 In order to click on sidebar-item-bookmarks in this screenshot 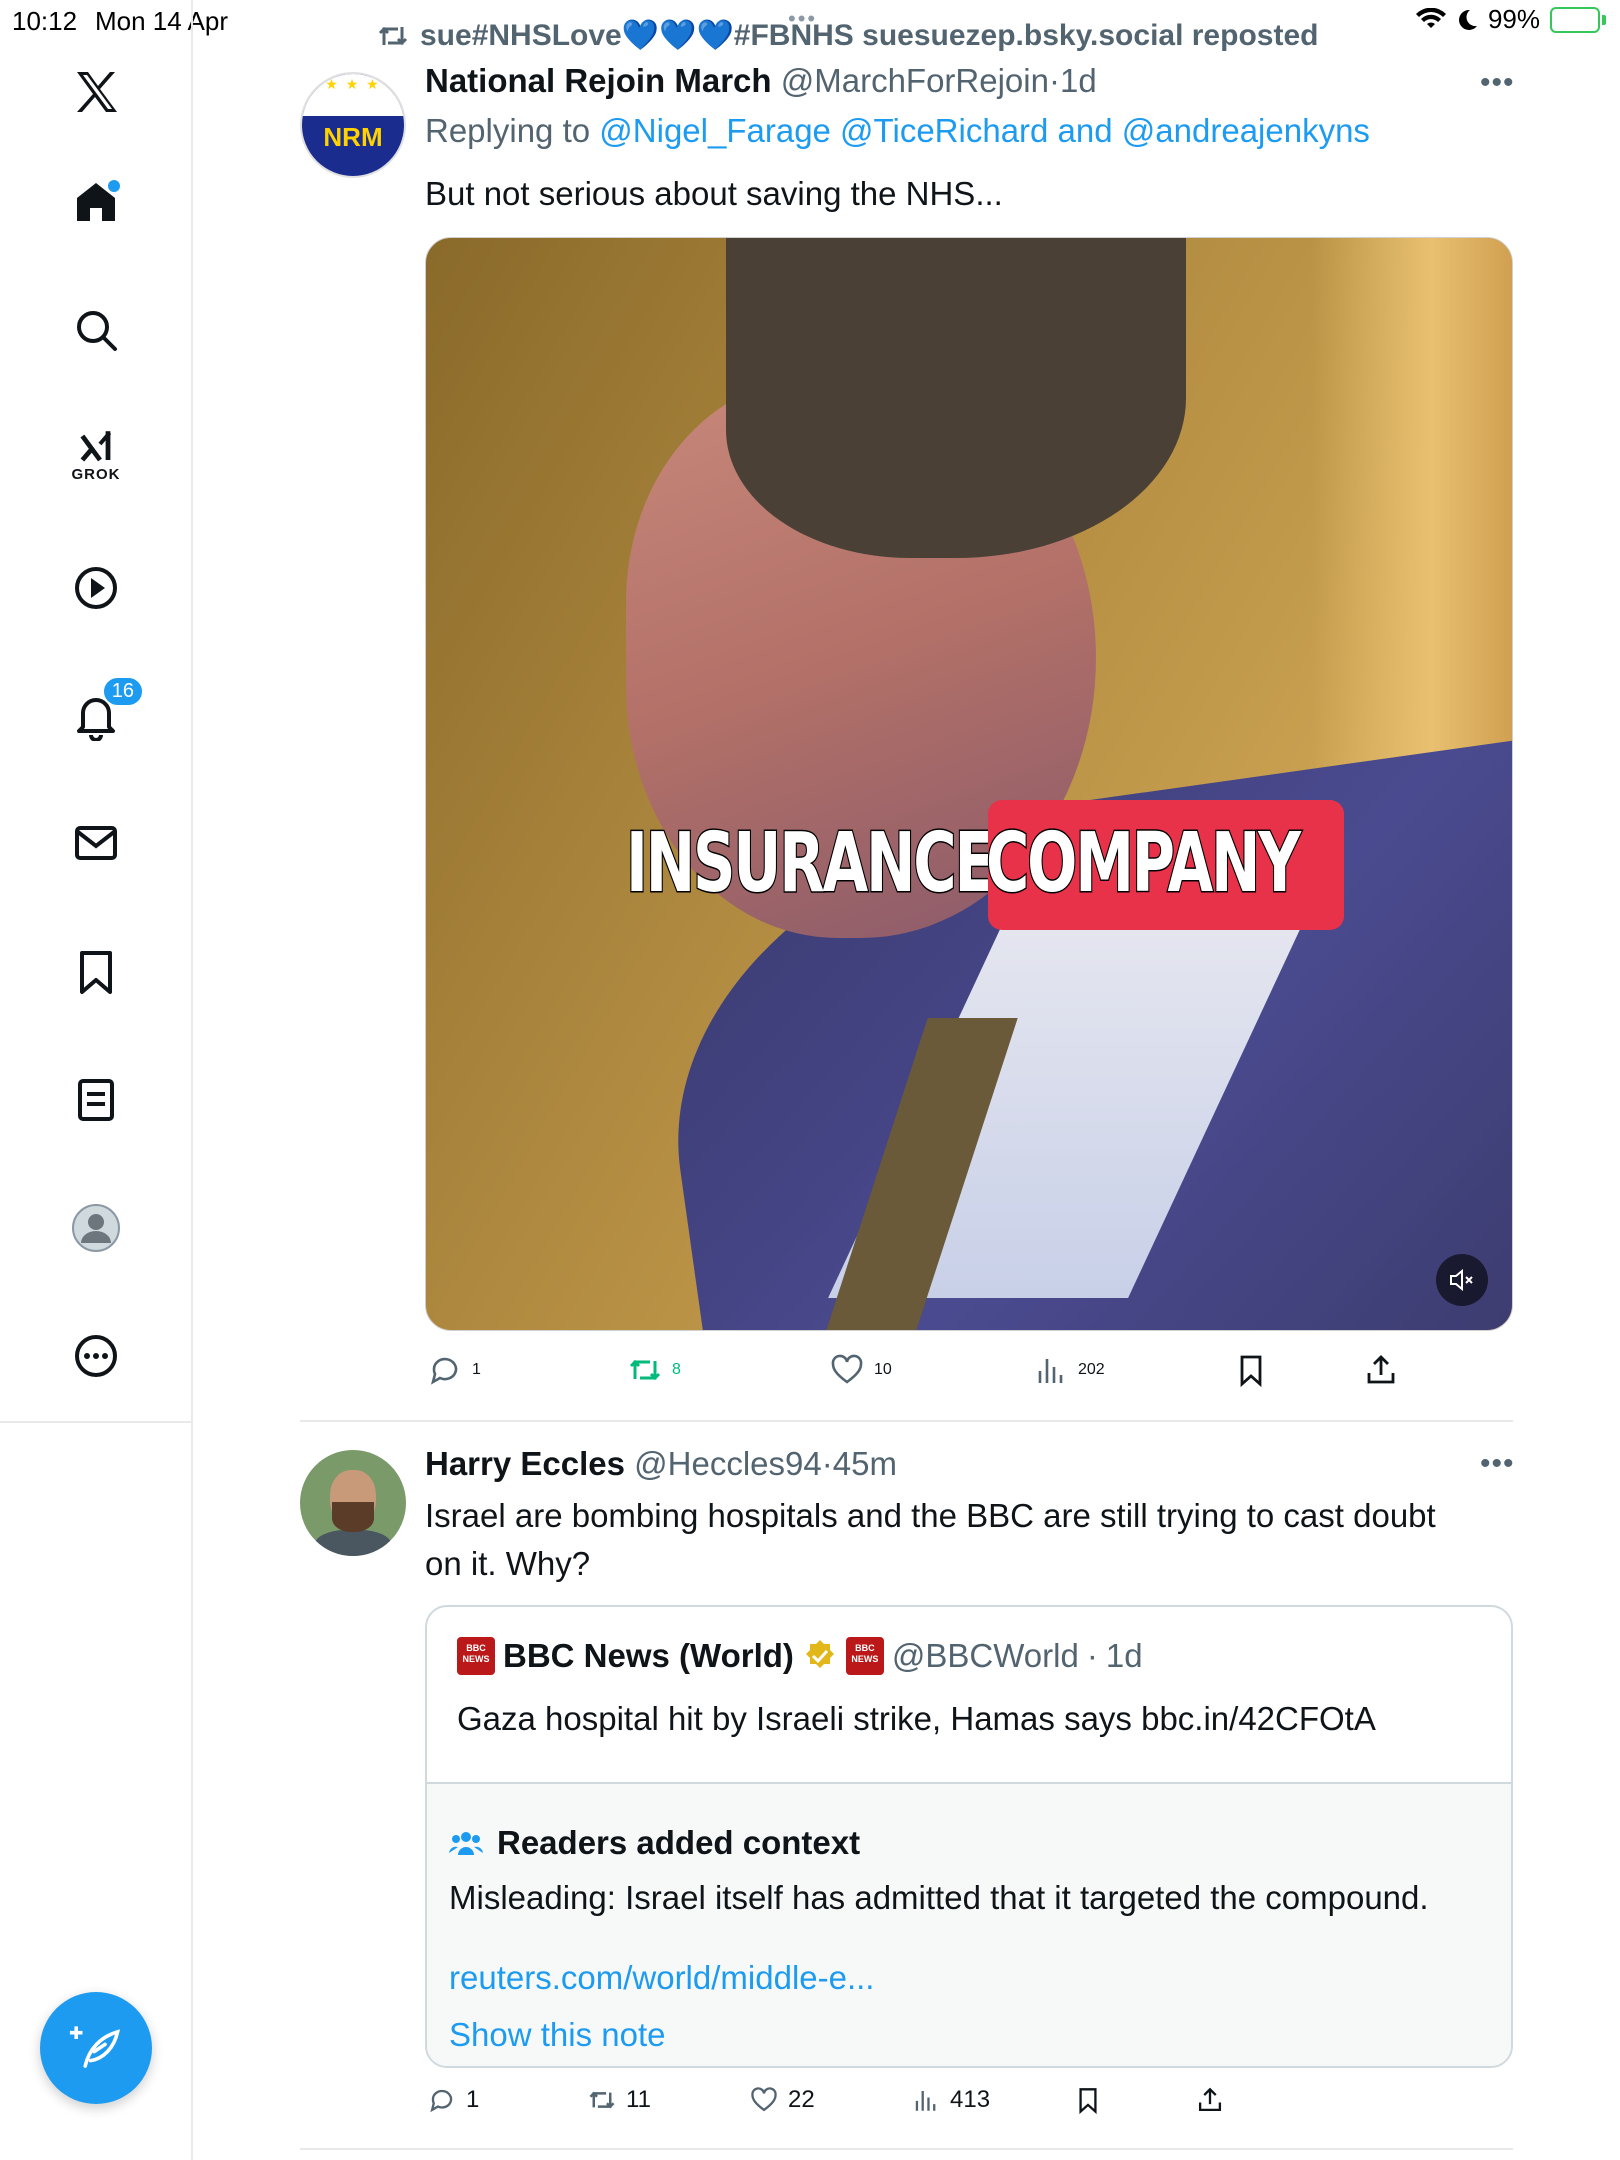, I will do `click(96, 972)`.